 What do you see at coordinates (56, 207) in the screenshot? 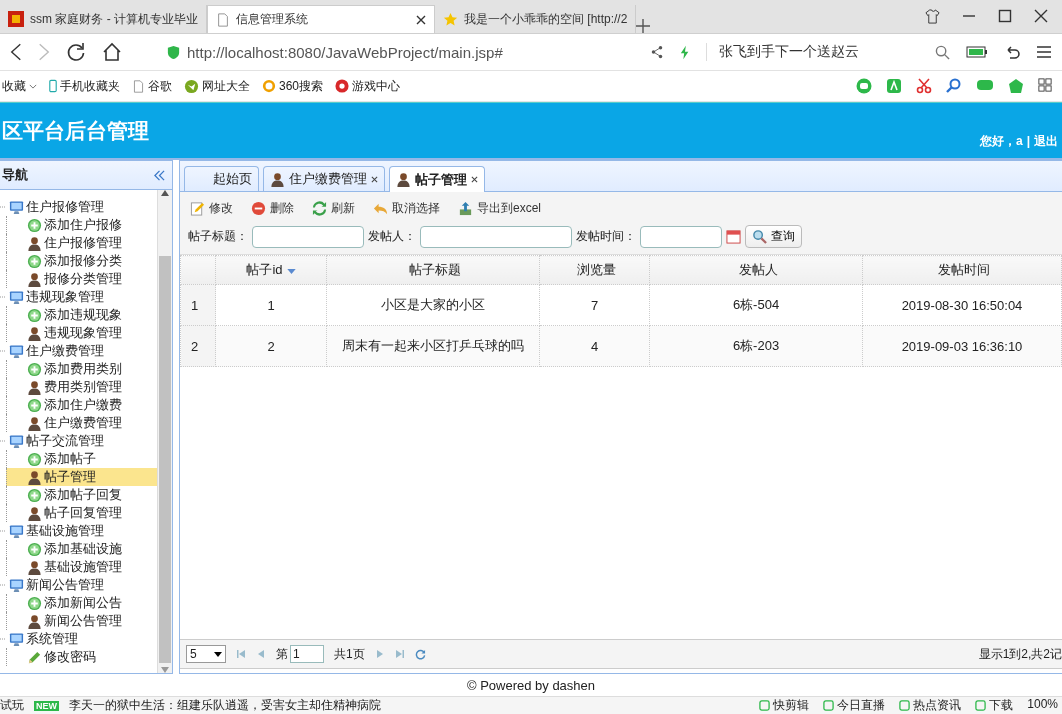
I see `tree-group: 住户报修管理` at bounding box center [56, 207].